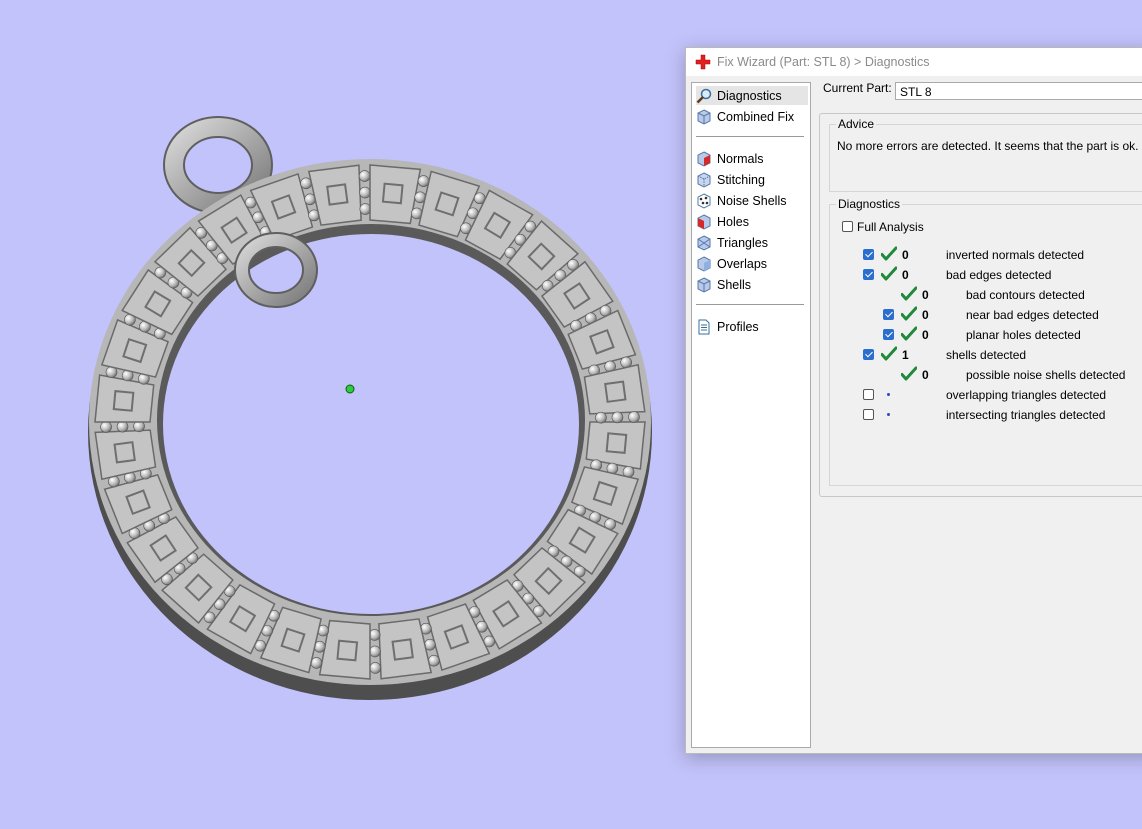 This screenshot has height=829, width=1142. I want to click on row-label: near bad edges detected, so click(1032, 315).